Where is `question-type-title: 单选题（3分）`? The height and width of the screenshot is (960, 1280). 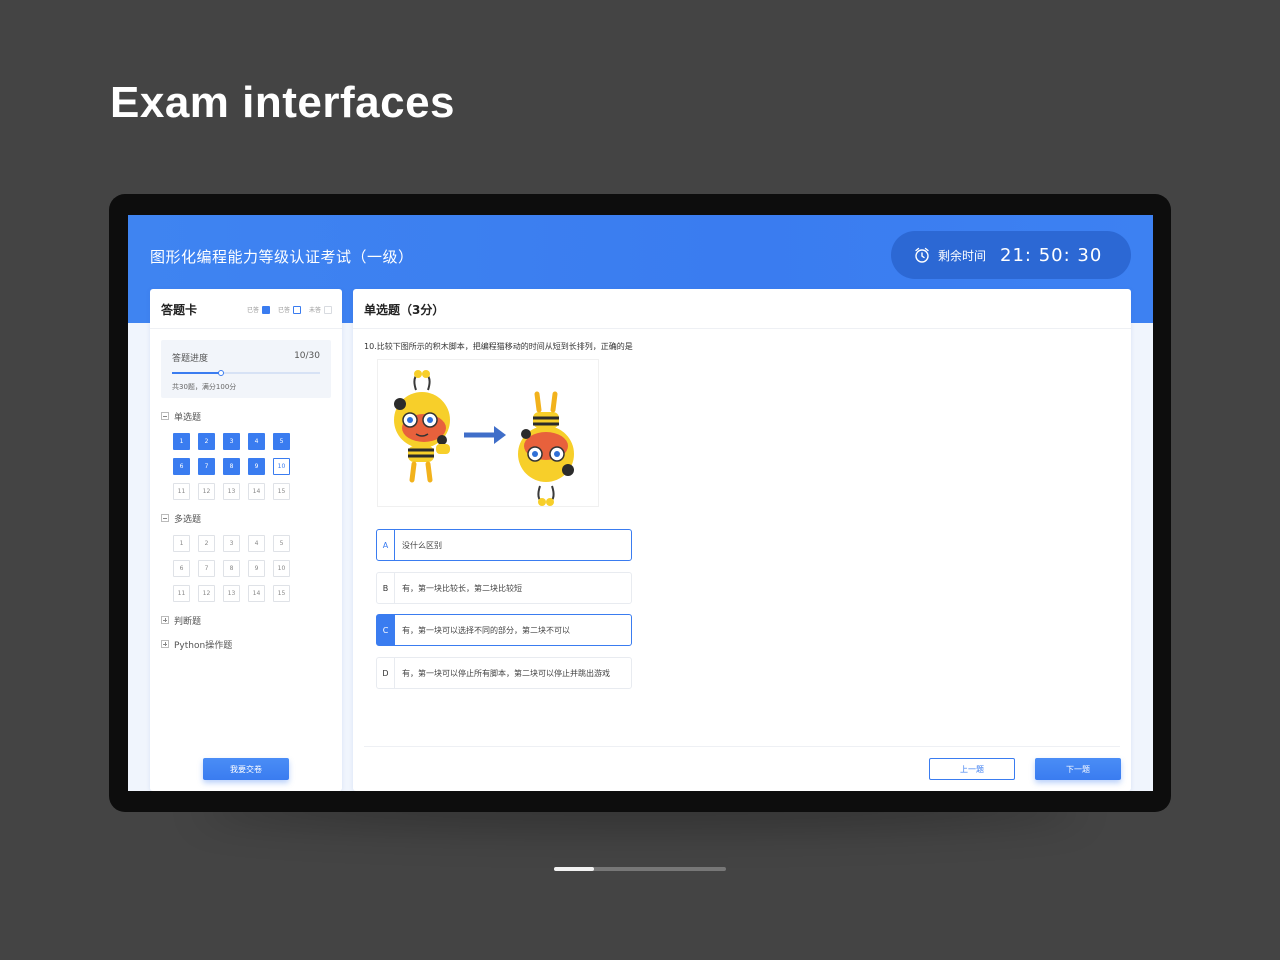
question-type-title: 单选题（3分） is located at coordinates (404, 310).